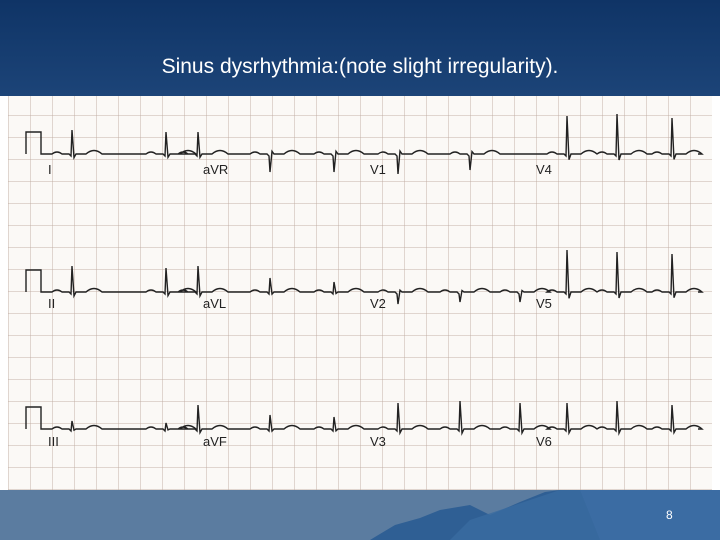  What do you see at coordinates (544, 169) in the screenshot?
I see `lead-label: V4` at bounding box center [544, 169].